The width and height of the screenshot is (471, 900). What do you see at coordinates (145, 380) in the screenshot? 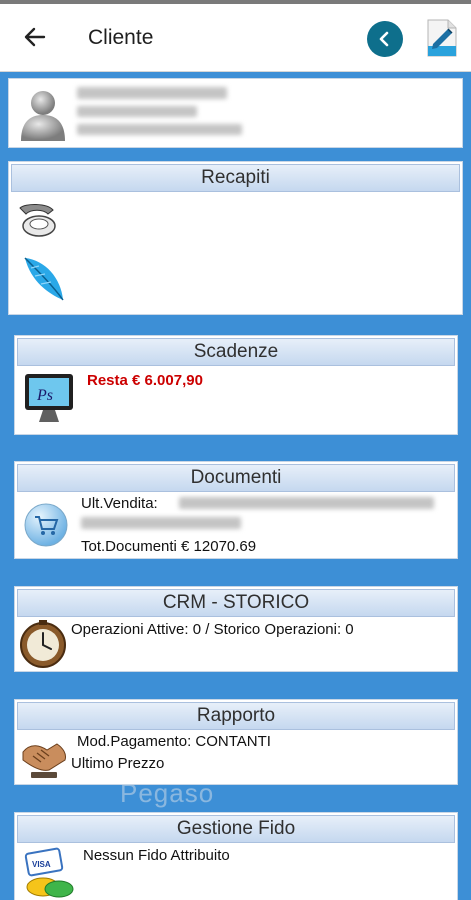
I see `resta-amount: Resta € 6.007,90` at bounding box center [145, 380].